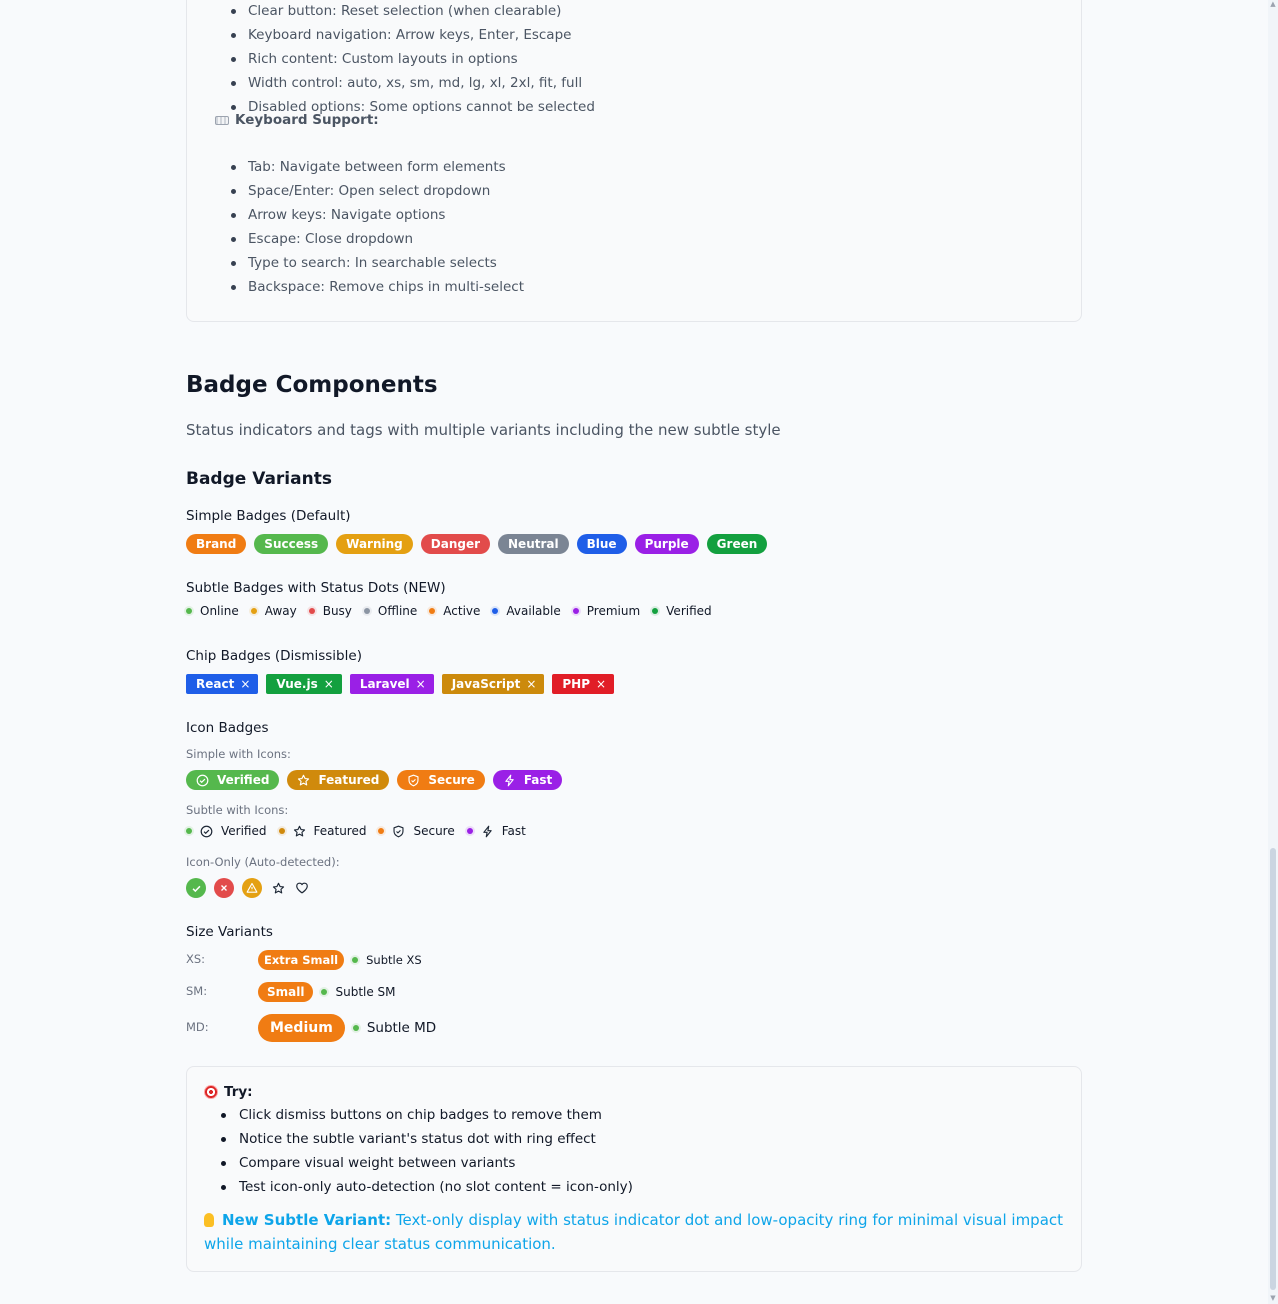 Image resolution: width=1278 pixels, height=1304 pixels. I want to click on chip-badges-row: React × Vue.js × Laravel × JavaScript × PHP ×, so click(404, 684).